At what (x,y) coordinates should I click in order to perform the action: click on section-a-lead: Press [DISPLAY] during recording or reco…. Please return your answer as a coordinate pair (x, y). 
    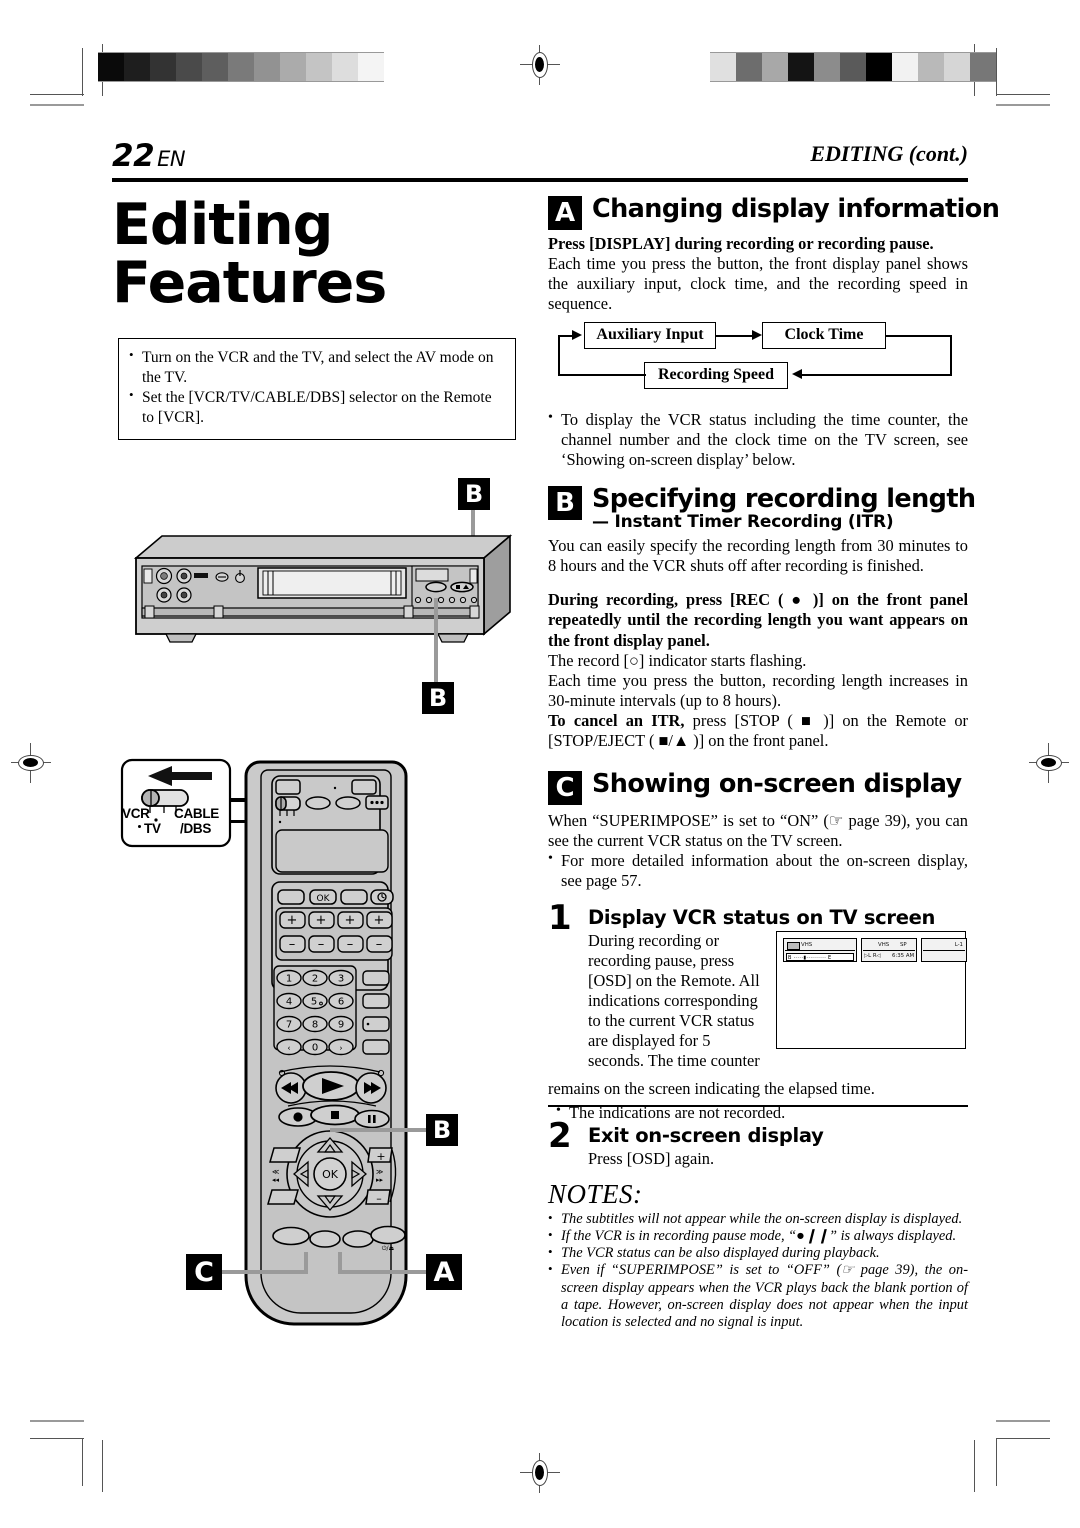
    Looking at the image, I should click on (741, 243).